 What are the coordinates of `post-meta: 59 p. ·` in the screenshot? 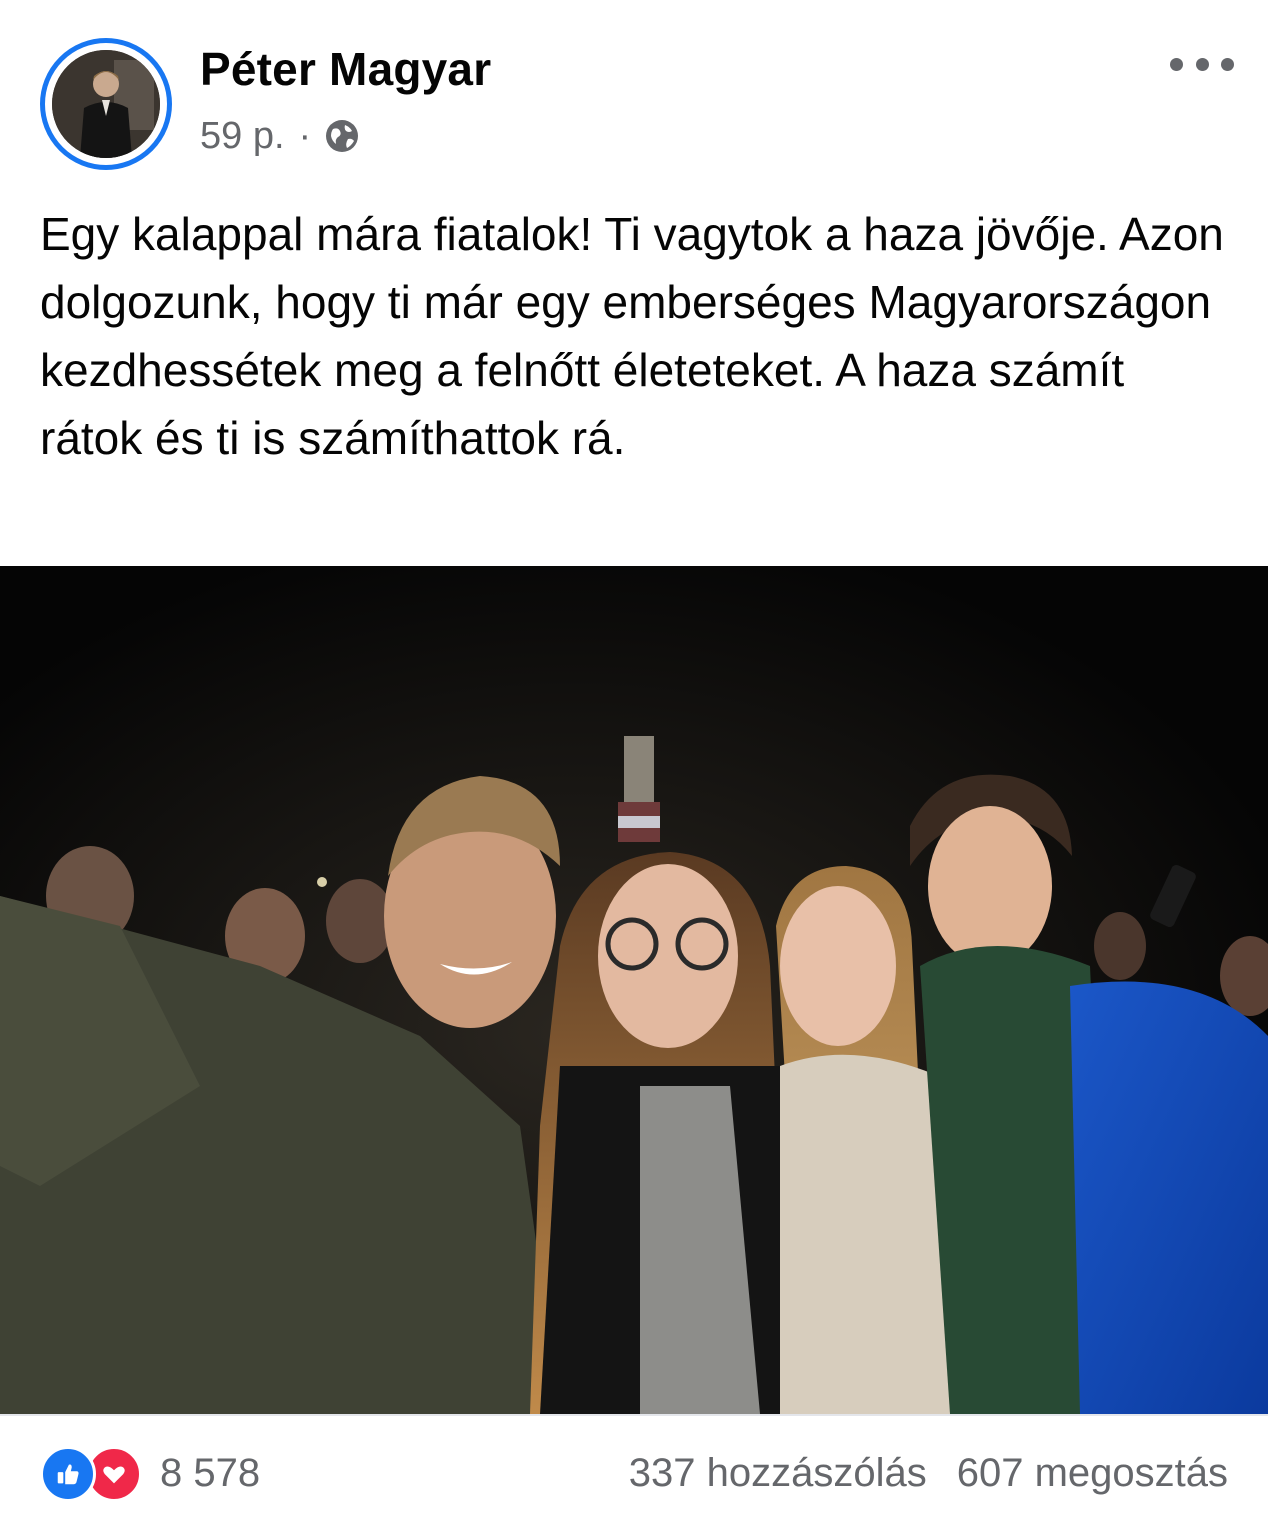 It's located at (280, 136).